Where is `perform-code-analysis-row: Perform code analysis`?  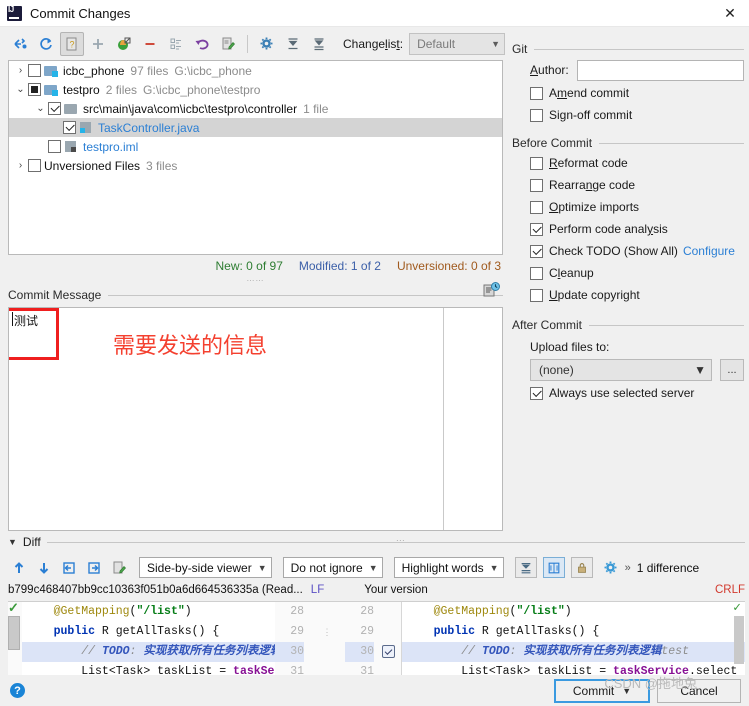 perform-code-analysis-row: Perform code analysis is located at coordinates (637, 229).